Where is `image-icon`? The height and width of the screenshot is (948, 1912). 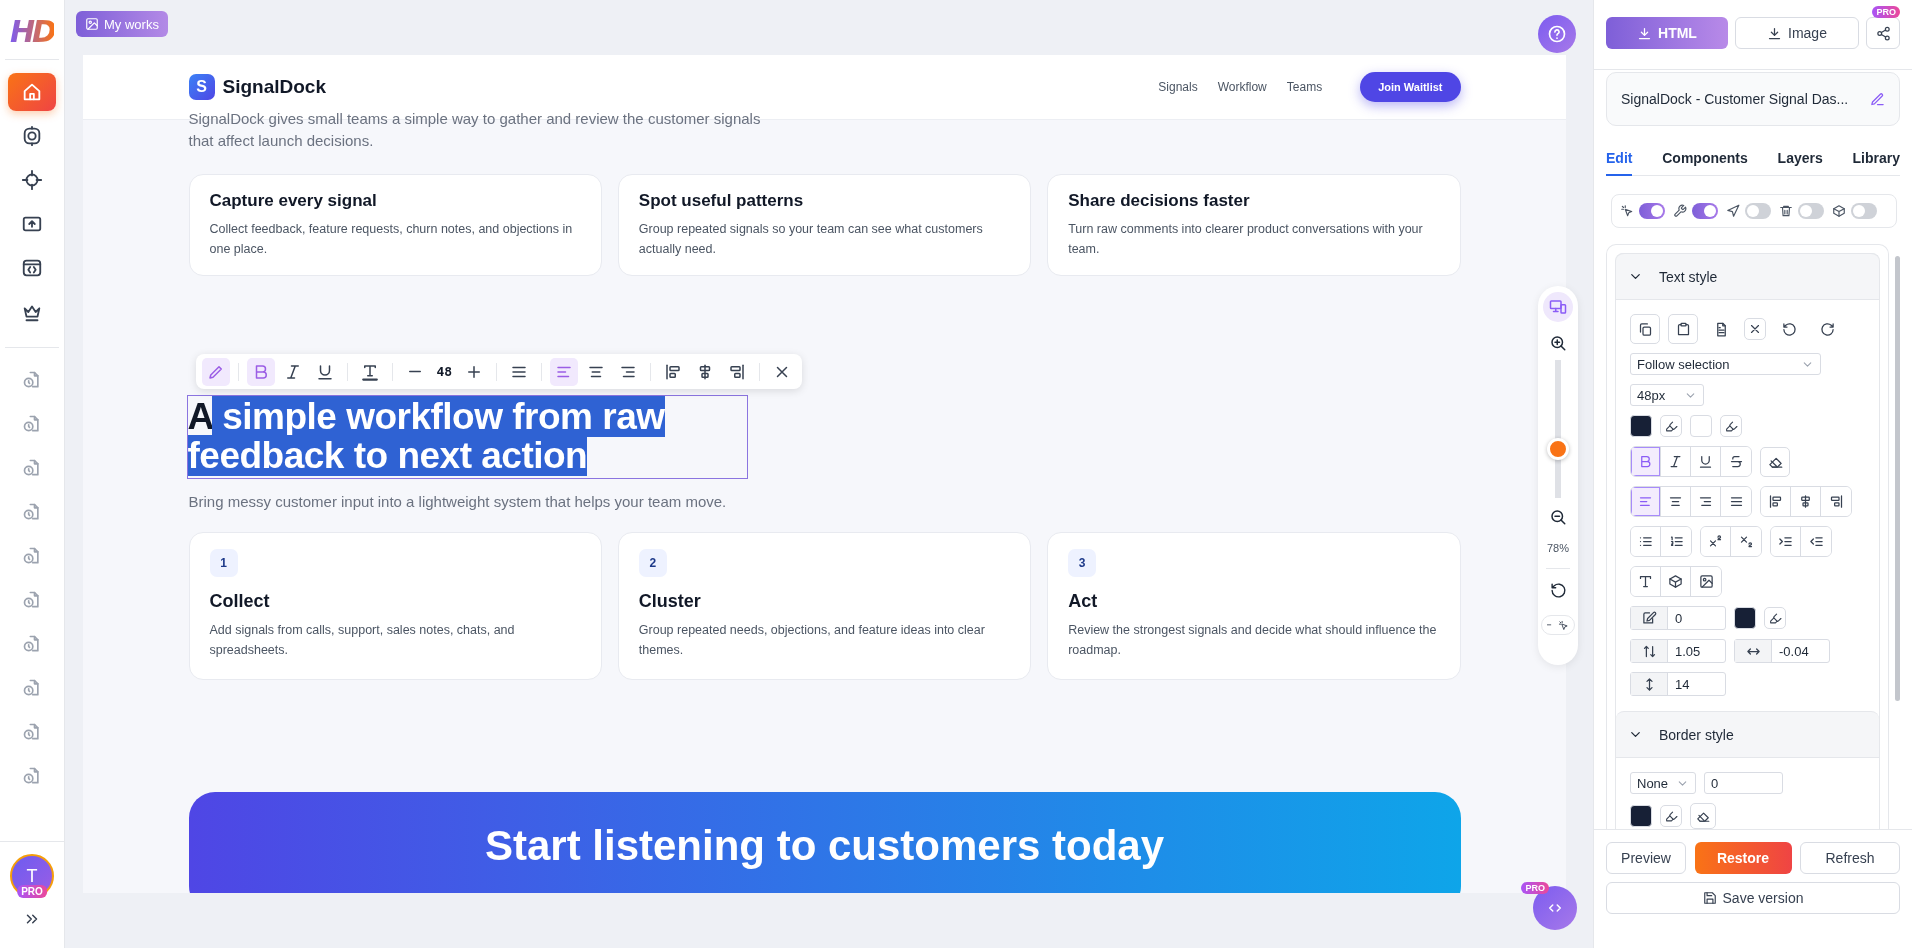
image-icon is located at coordinates (1706, 581).